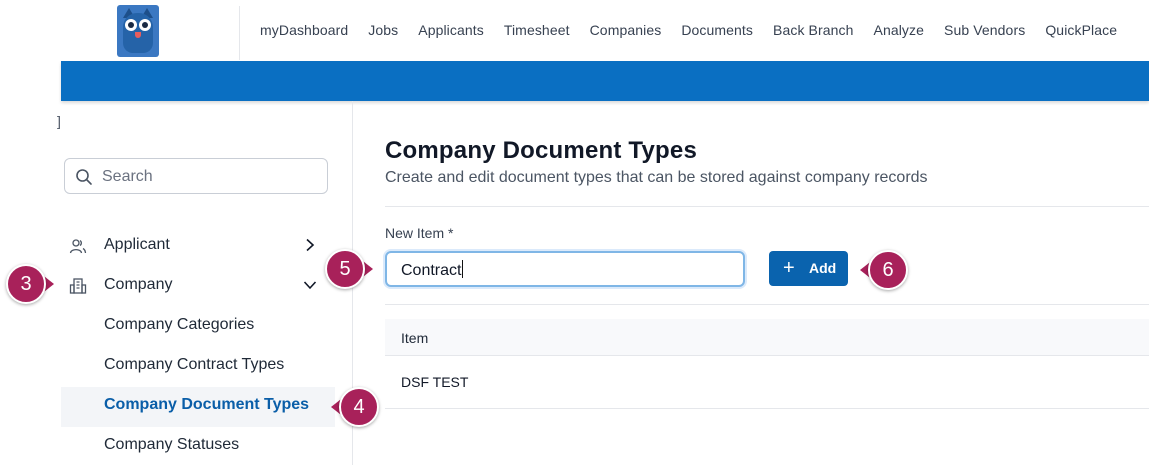 Image resolution: width=1149 pixels, height=465 pixels. I want to click on nav-link-back-branch: Back Branch, so click(813, 30).